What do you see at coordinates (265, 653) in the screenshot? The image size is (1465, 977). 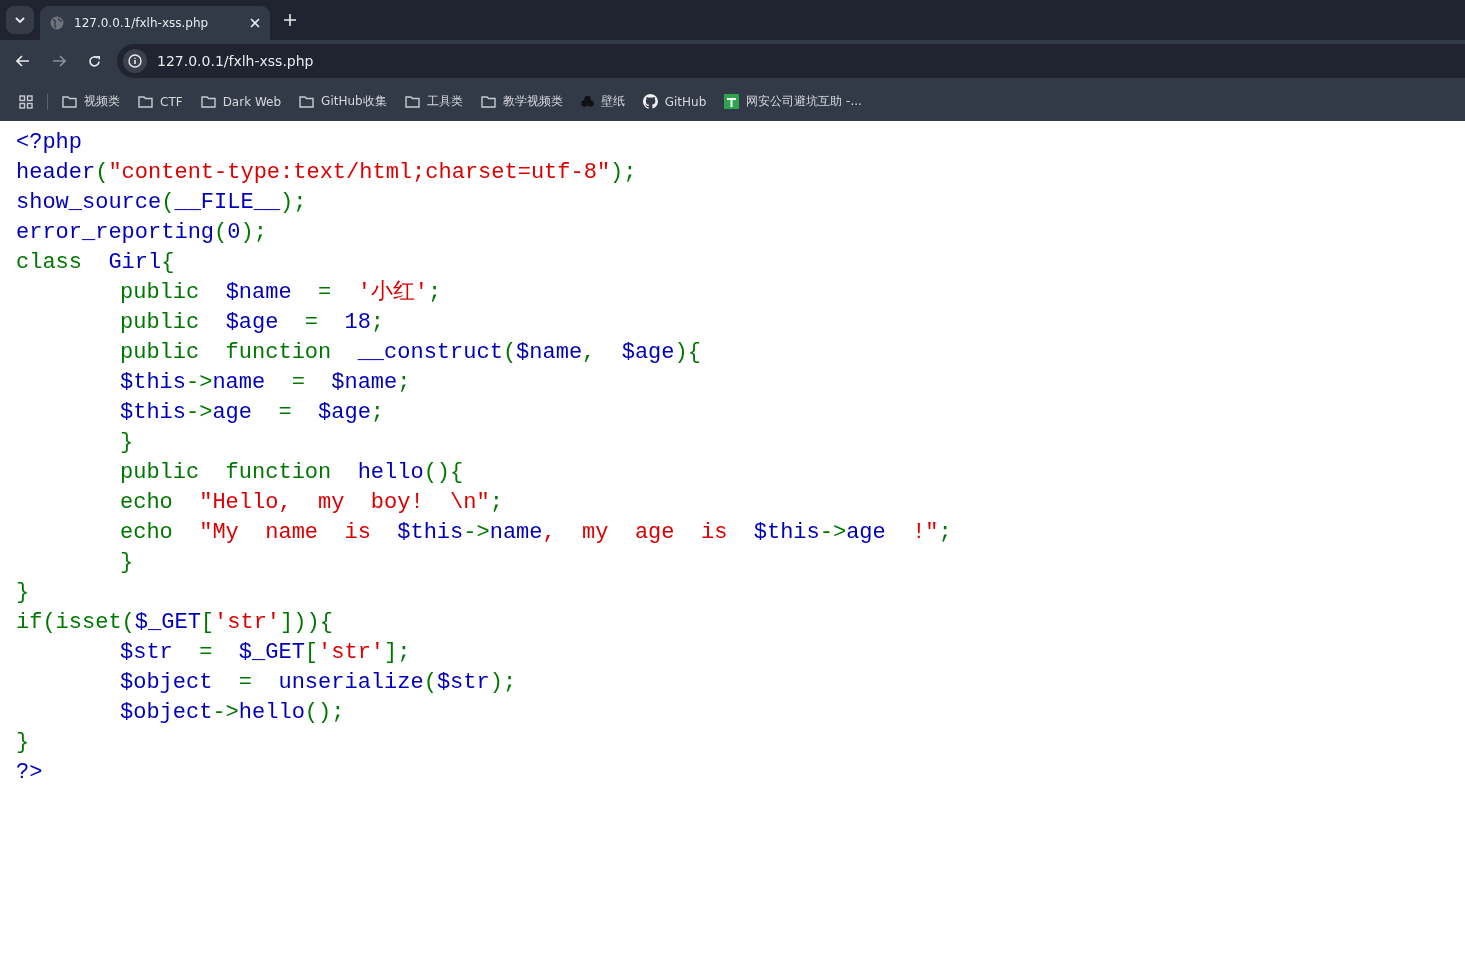 I see `code-line: $str = $_GET['str'];` at bounding box center [265, 653].